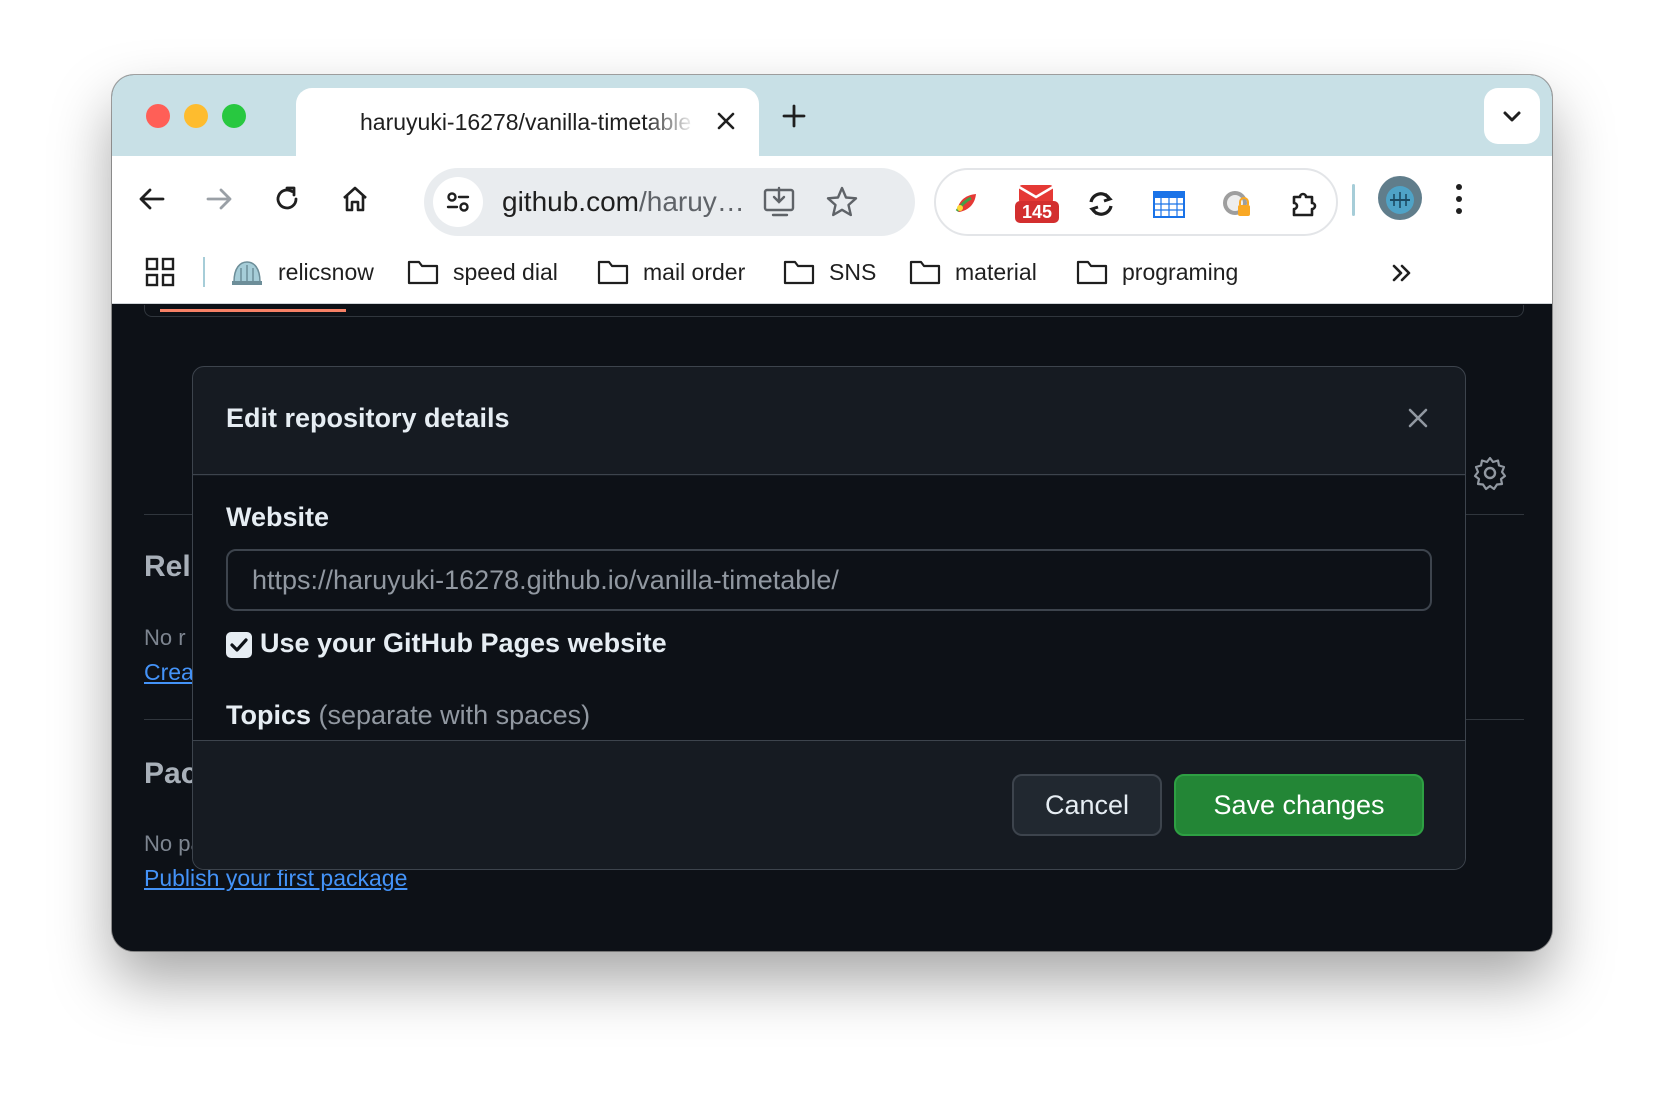  I want to click on topics-label: Topics (separate with spaces), so click(408, 715).